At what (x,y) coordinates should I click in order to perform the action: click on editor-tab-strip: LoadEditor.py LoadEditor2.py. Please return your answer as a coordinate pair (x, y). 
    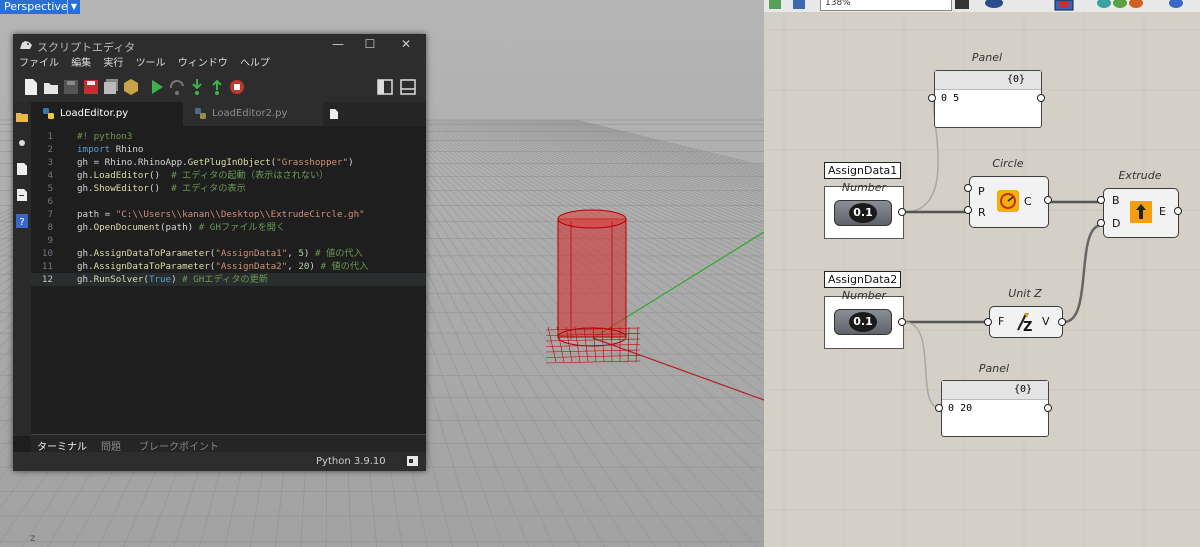
    Looking at the image, I should click on (228, 114).